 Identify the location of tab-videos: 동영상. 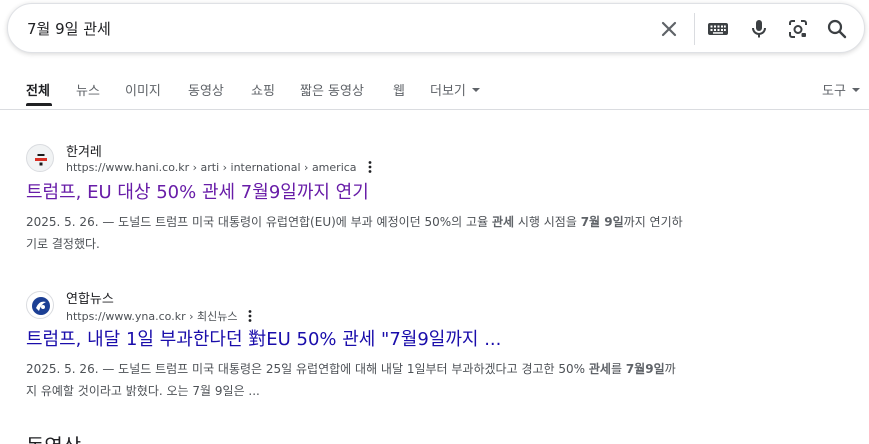
(206, 89).